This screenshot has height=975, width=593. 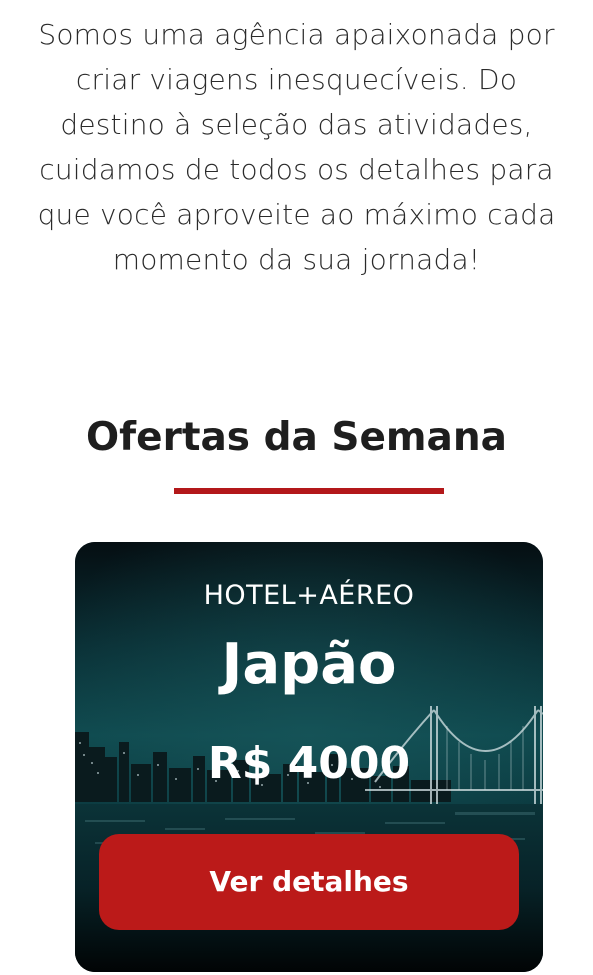 I want to click on offer-destination: Japão, so click(x=309, y=664).